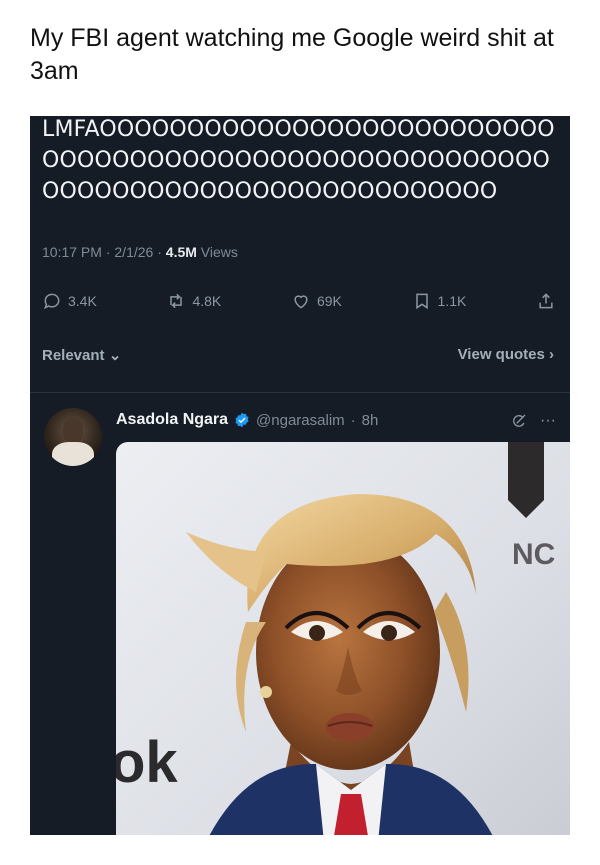 Image resolution: width=600 pixels, height=865 pixels. I want to click on tweet-time: 10:17 PM, so click(72, 252).